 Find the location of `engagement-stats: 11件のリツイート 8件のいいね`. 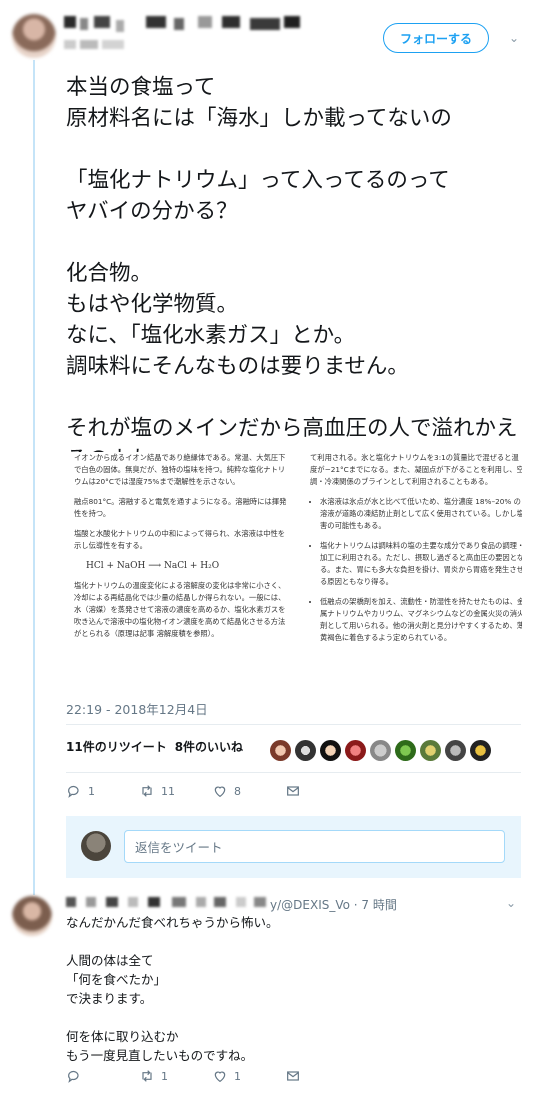

engagement-stats: 11件のリツイート 8件のいいね is located at coordinates (154, 746).